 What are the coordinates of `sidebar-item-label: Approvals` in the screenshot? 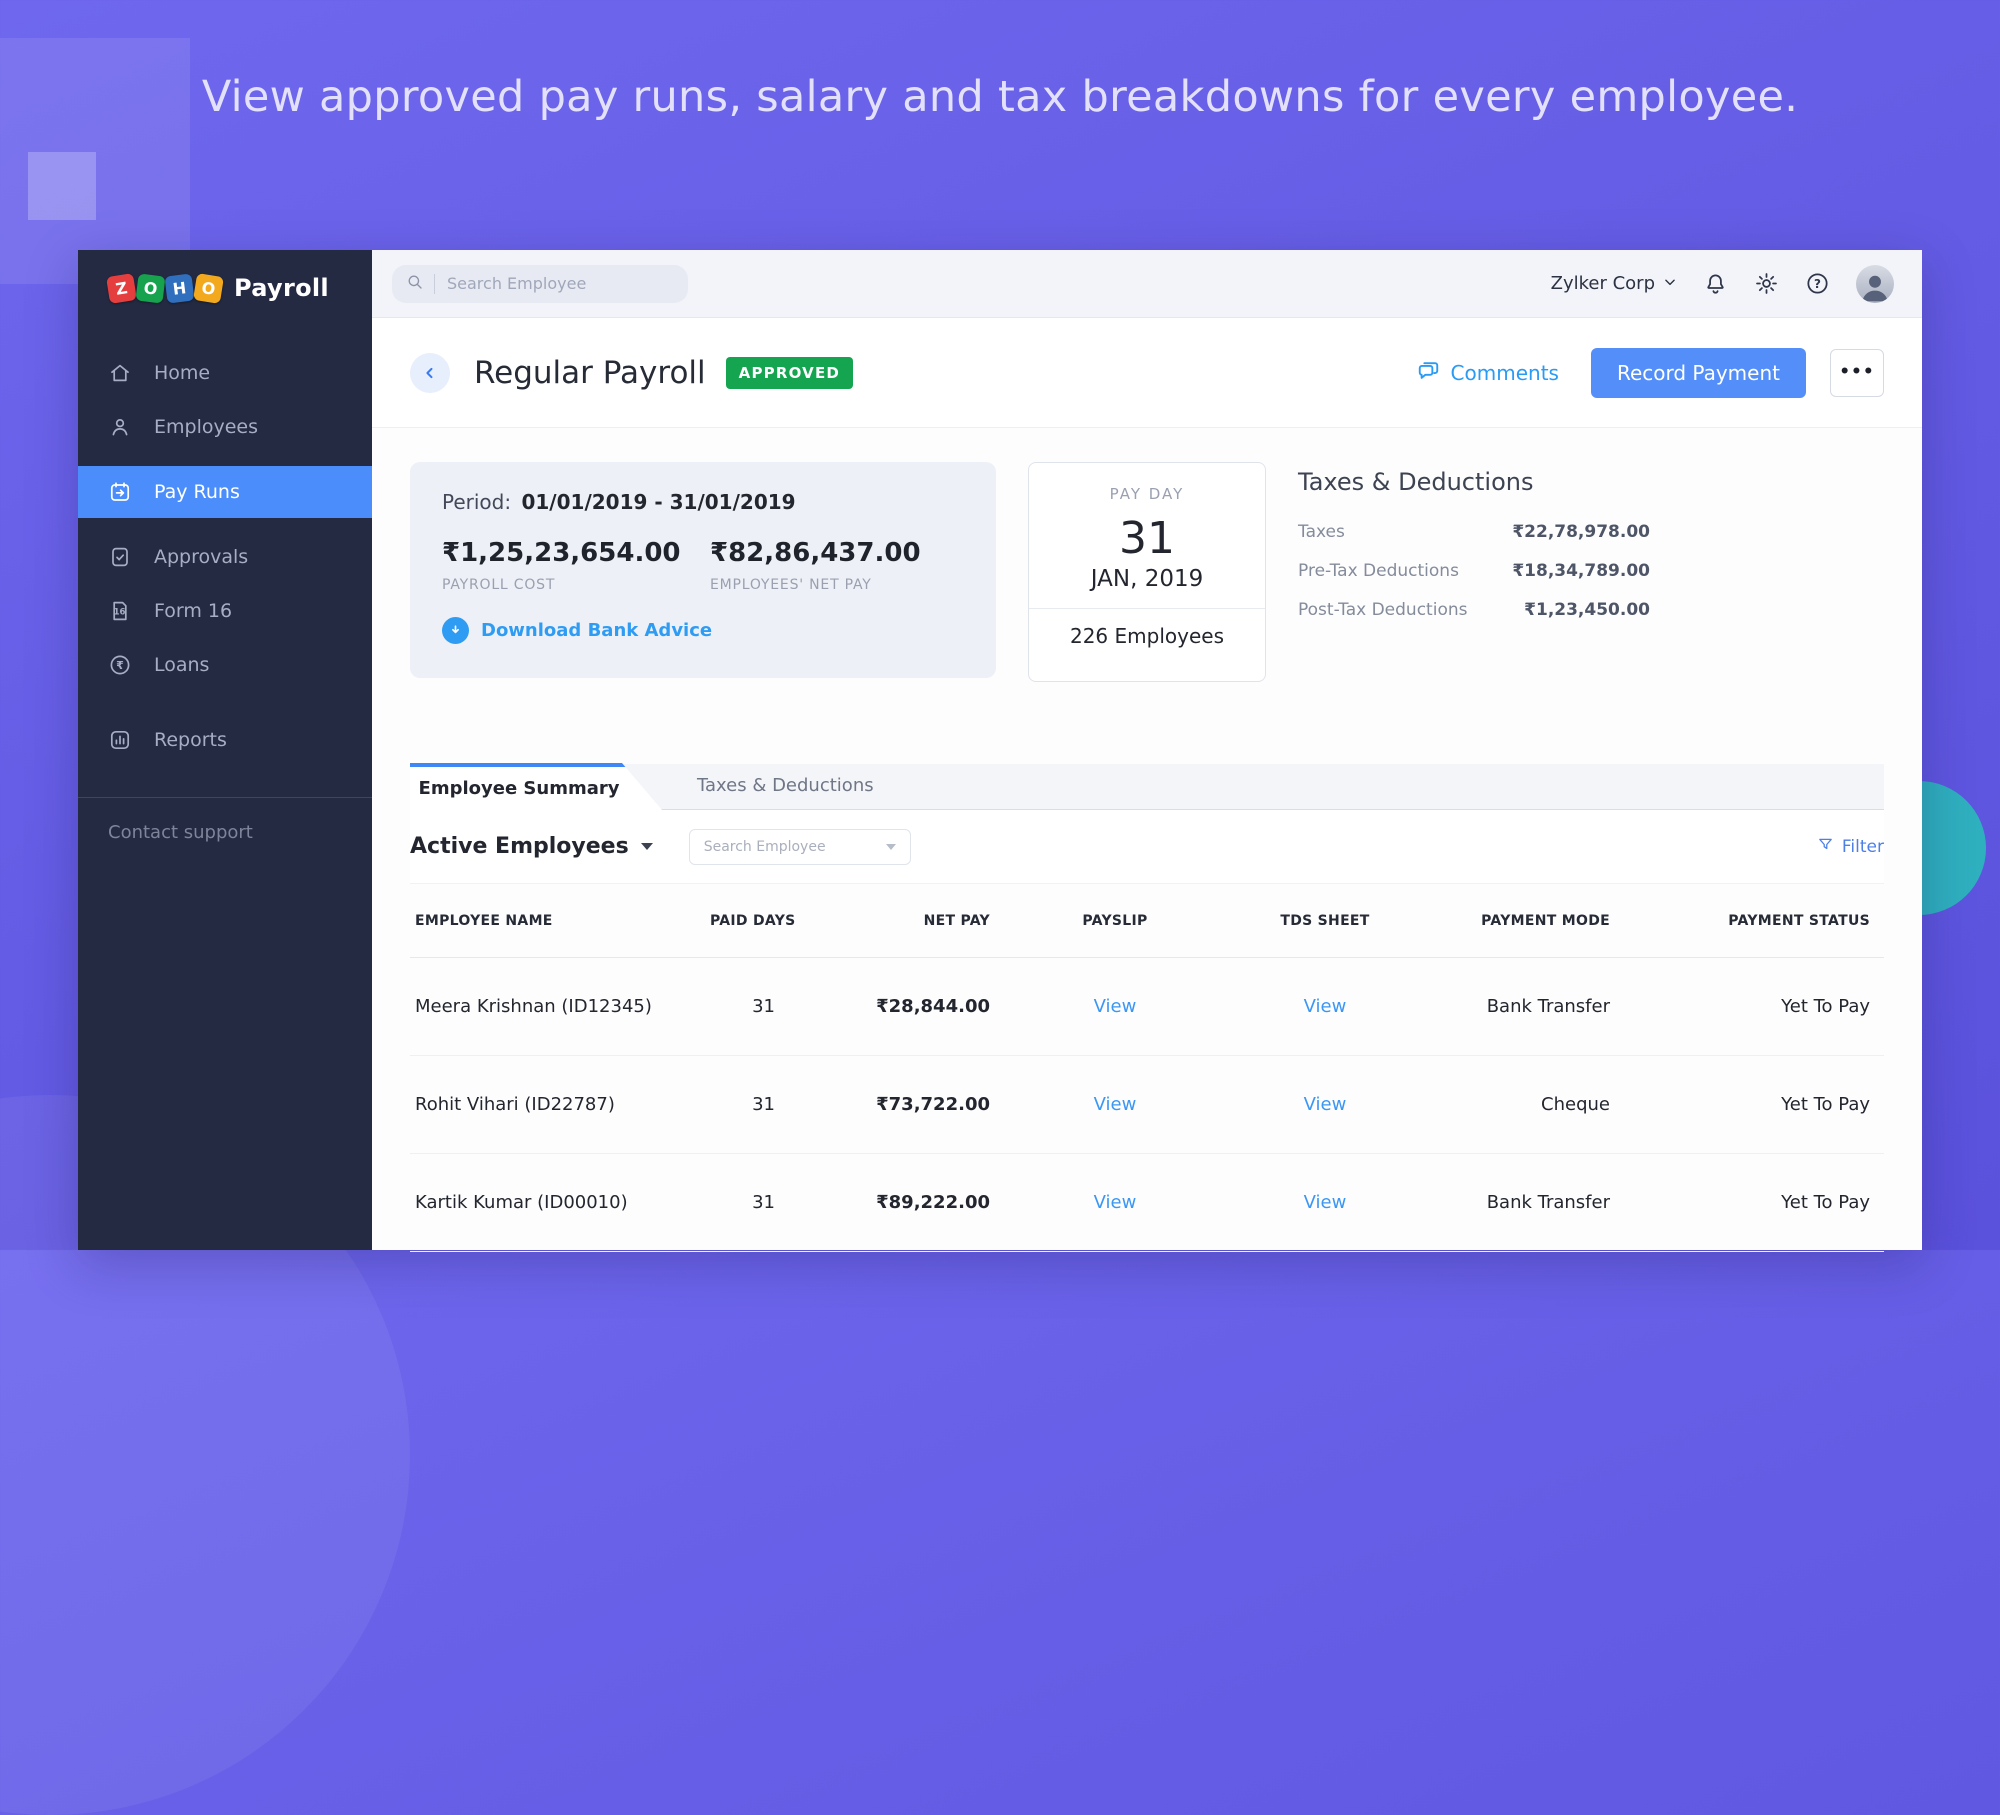 It's located at (201, 557).